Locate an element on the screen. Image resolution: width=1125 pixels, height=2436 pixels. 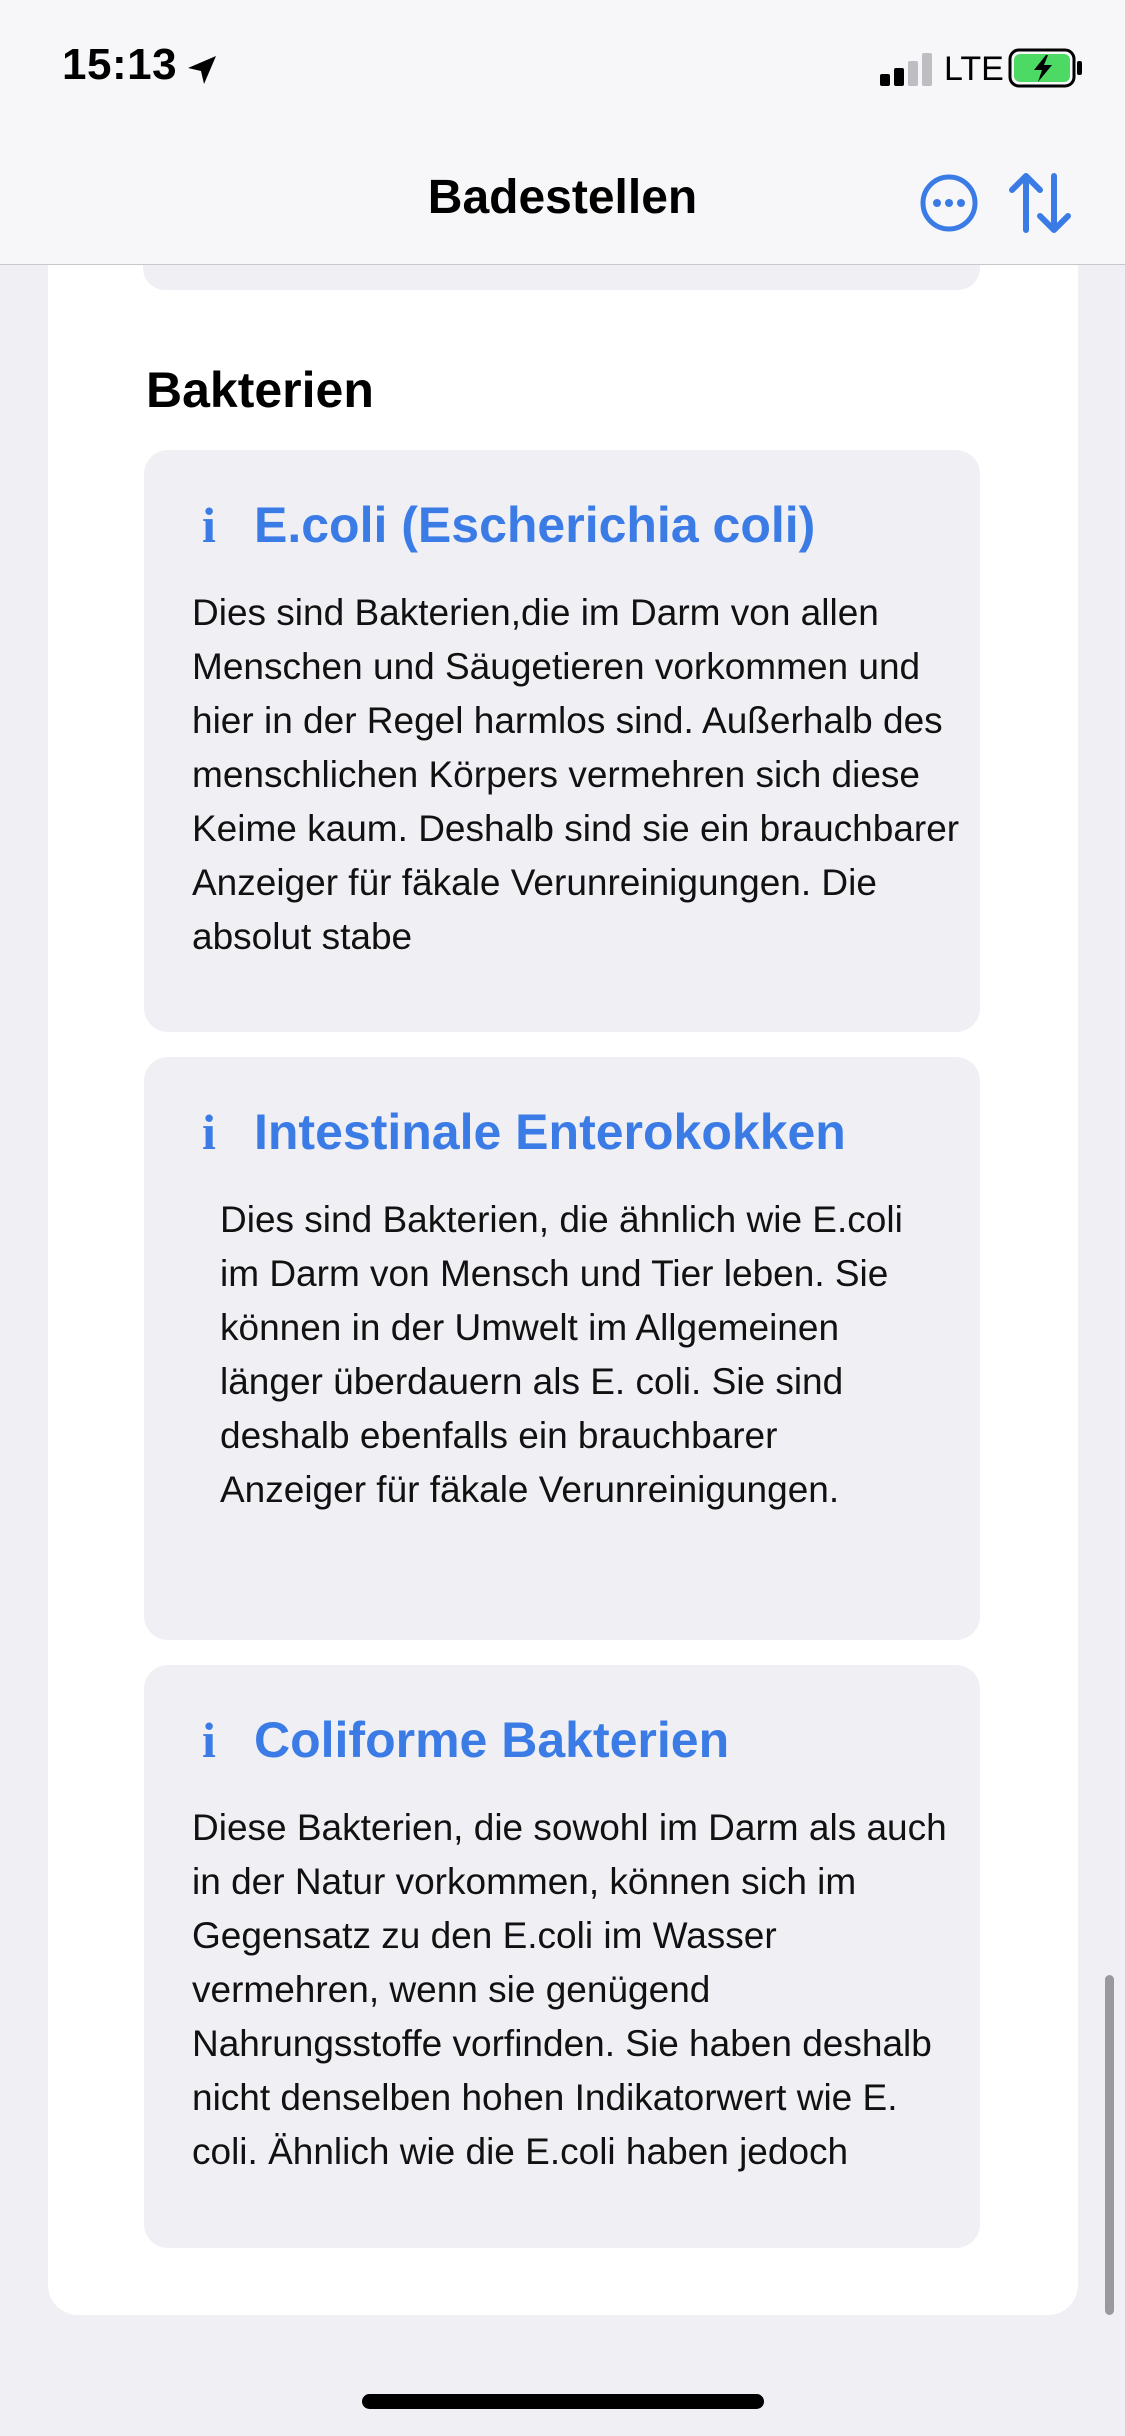
info-card-header: i E.coli (Escherichia coli) is located at coordinates (504, 525).